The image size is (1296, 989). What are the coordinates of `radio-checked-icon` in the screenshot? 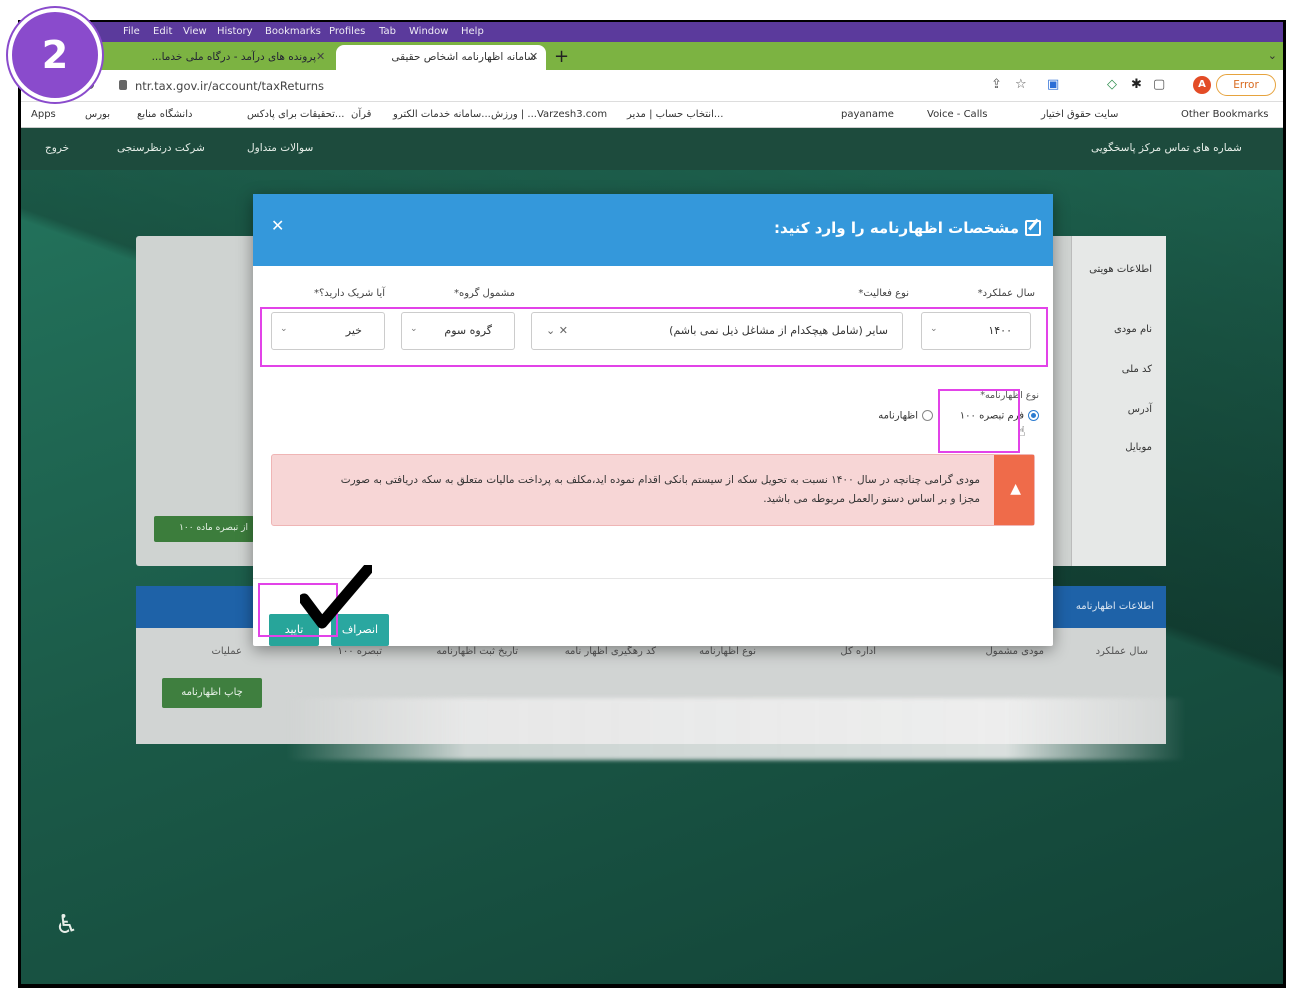 It's located at (1033, 415).